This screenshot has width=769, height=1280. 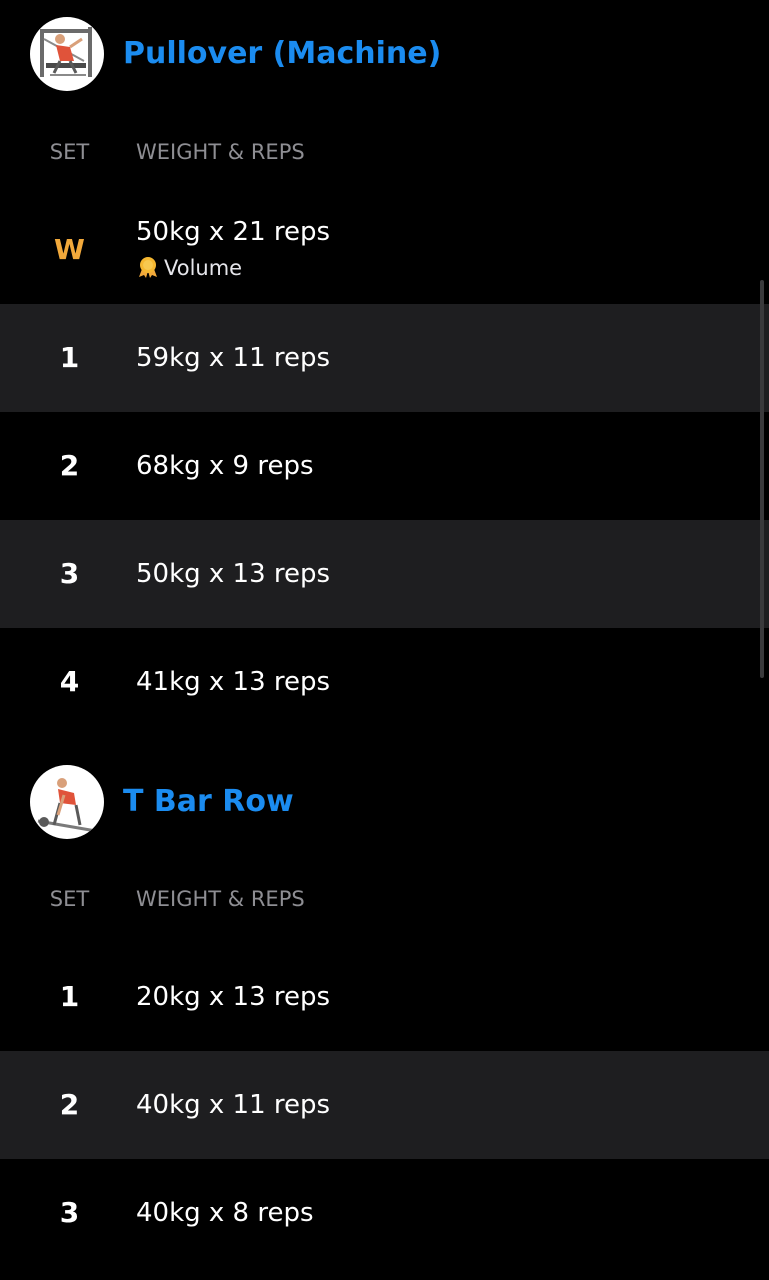 What do you see at coordinates (233, 997) in the screenshot?
I see `set-weight-reps: 20kg x 13 reps` at bounding box center [233, 997].